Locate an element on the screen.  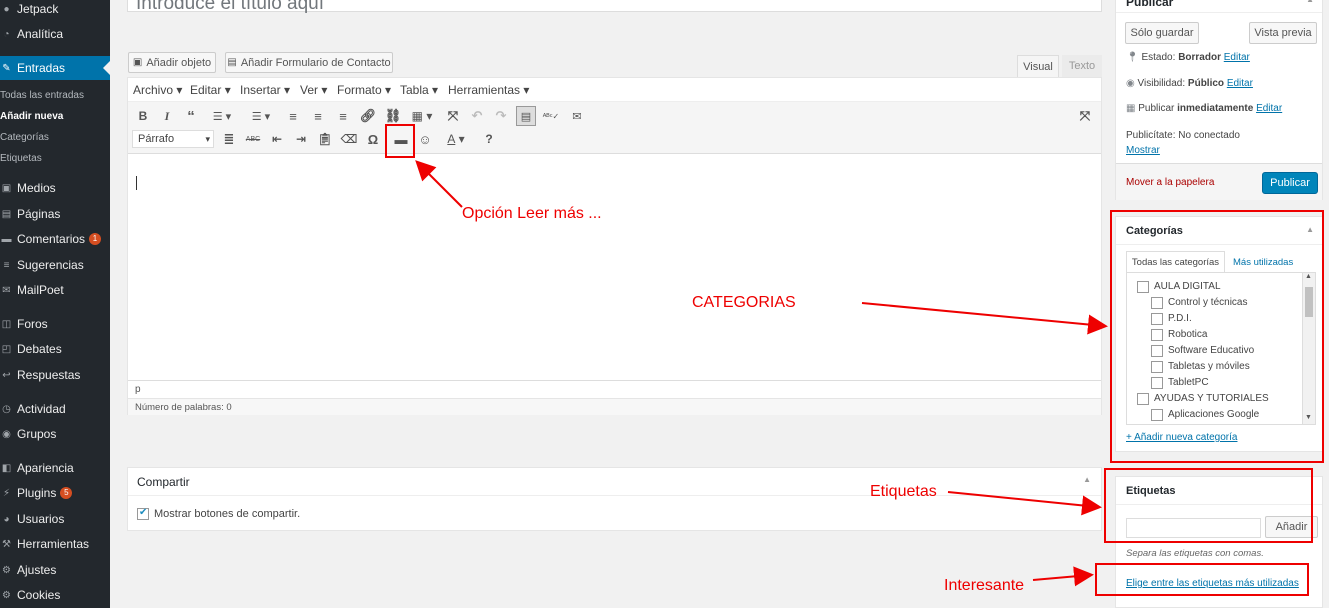
arrow-categories is located at coordinates (984, 318).